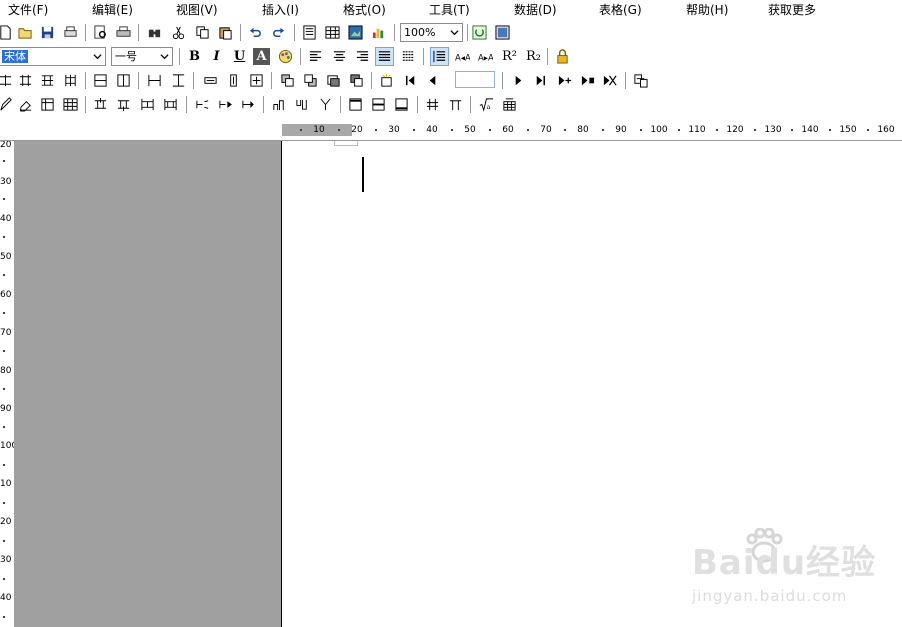  What do you see at coordinates (319, 130) in the screenshot?
I see `ruler-label: 10` at bounding box center [319, 130].